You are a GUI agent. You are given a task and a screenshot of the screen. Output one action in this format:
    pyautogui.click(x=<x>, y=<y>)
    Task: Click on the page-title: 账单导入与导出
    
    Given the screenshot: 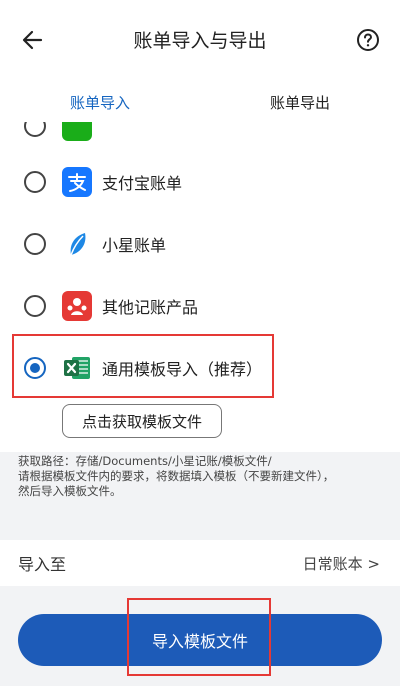 What is the action you would take?
    pyautogui.click(x=200, y=41)
    